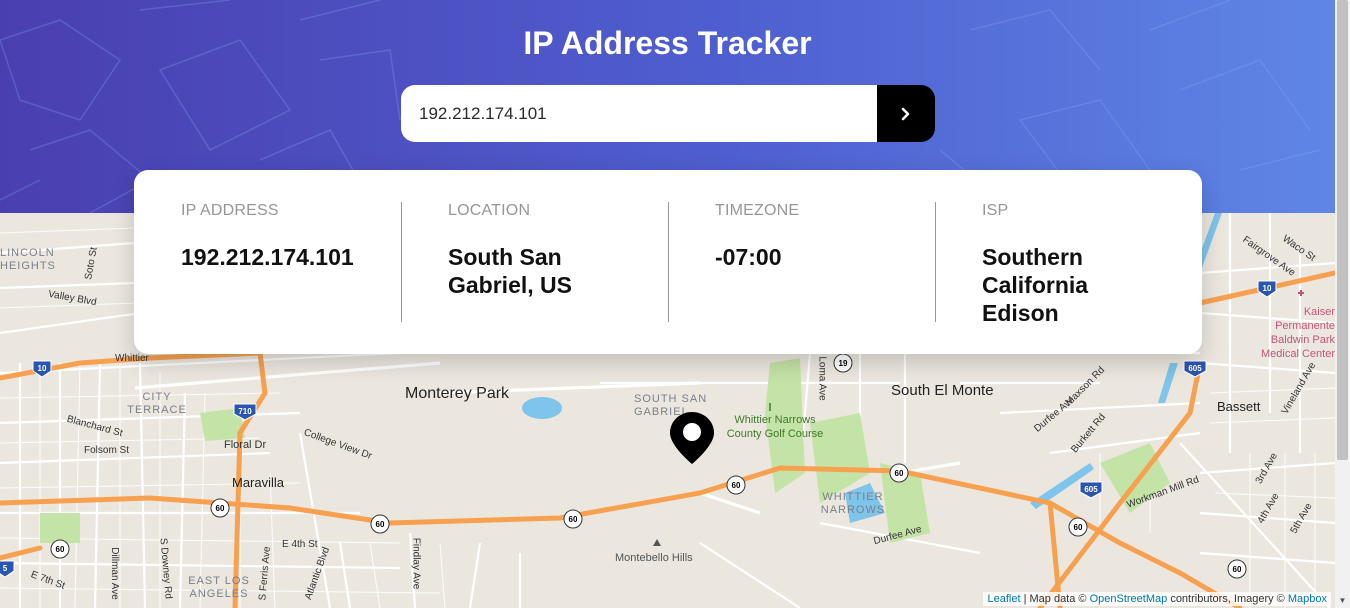 The width and height of the screenshot is (1350, 608). Describe the element at coordinates (853, 503) in the screenshot. I see `place-whittier-narrows: WHITTIER NARROWS` at that location.